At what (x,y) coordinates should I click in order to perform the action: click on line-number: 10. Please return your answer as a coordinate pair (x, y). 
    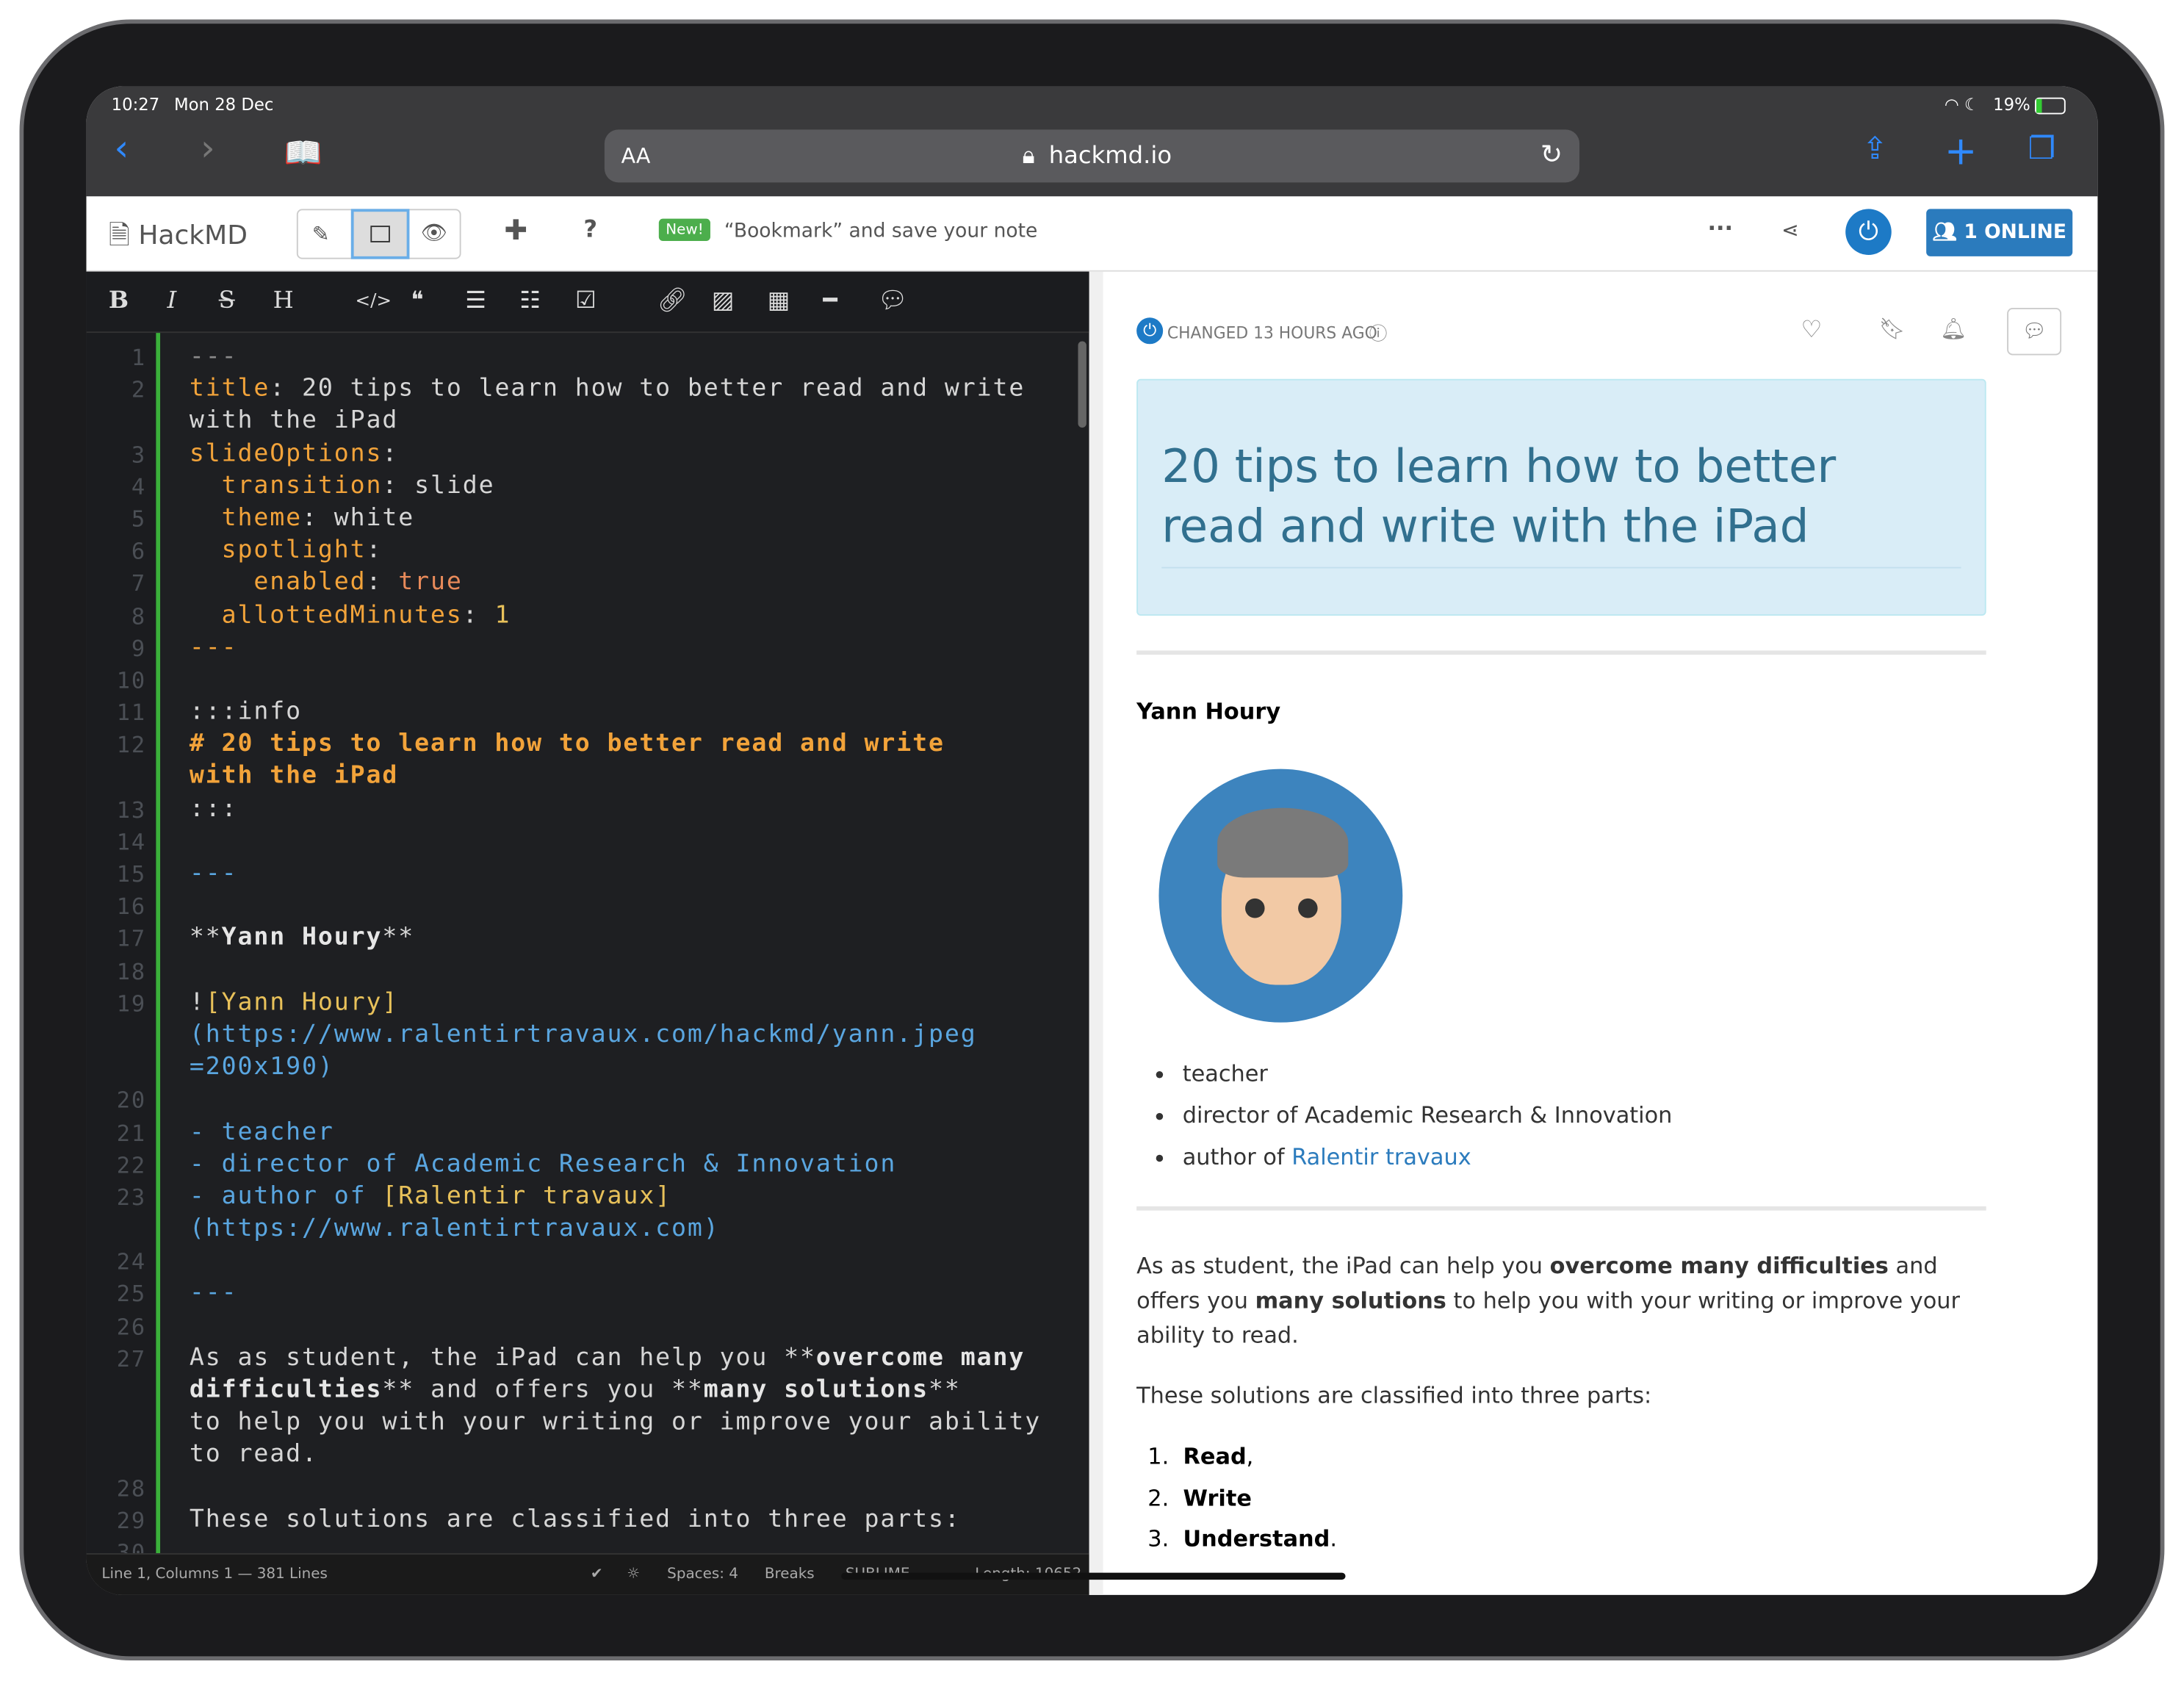
    Looking at the image, I should click on (131, 680).